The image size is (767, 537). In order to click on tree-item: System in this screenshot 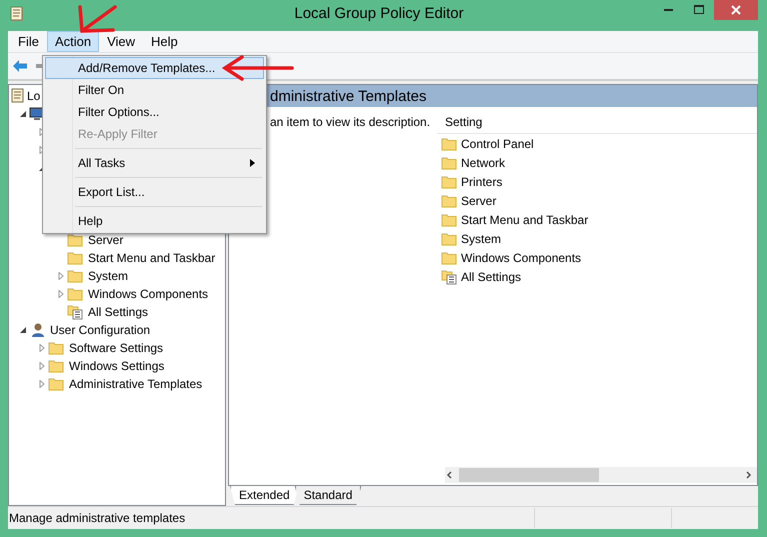, I will do `click(105, 276)`.